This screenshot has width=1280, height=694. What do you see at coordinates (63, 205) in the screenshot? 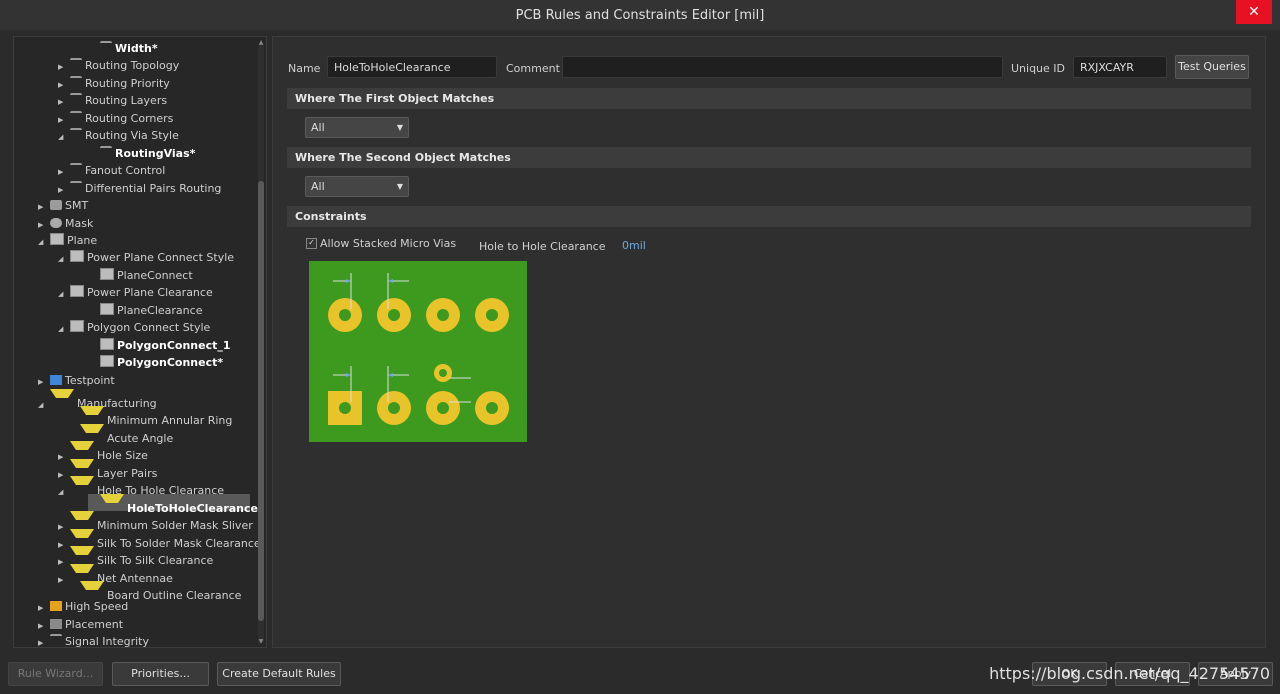
I see `tree-item: ▶ SMT` at bounding box center [63, 205].